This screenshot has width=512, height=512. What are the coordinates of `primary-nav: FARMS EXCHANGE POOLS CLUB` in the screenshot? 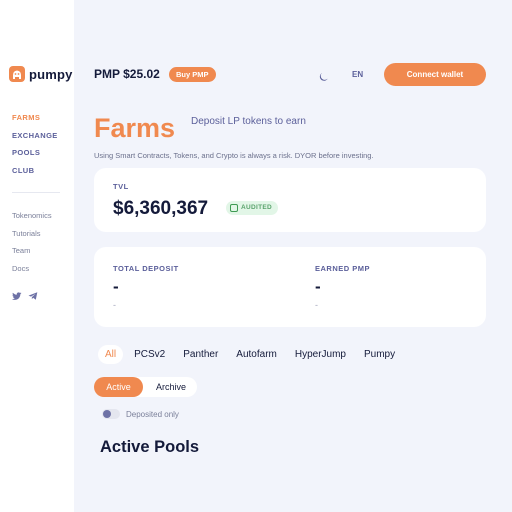 It's located at (35, 148).